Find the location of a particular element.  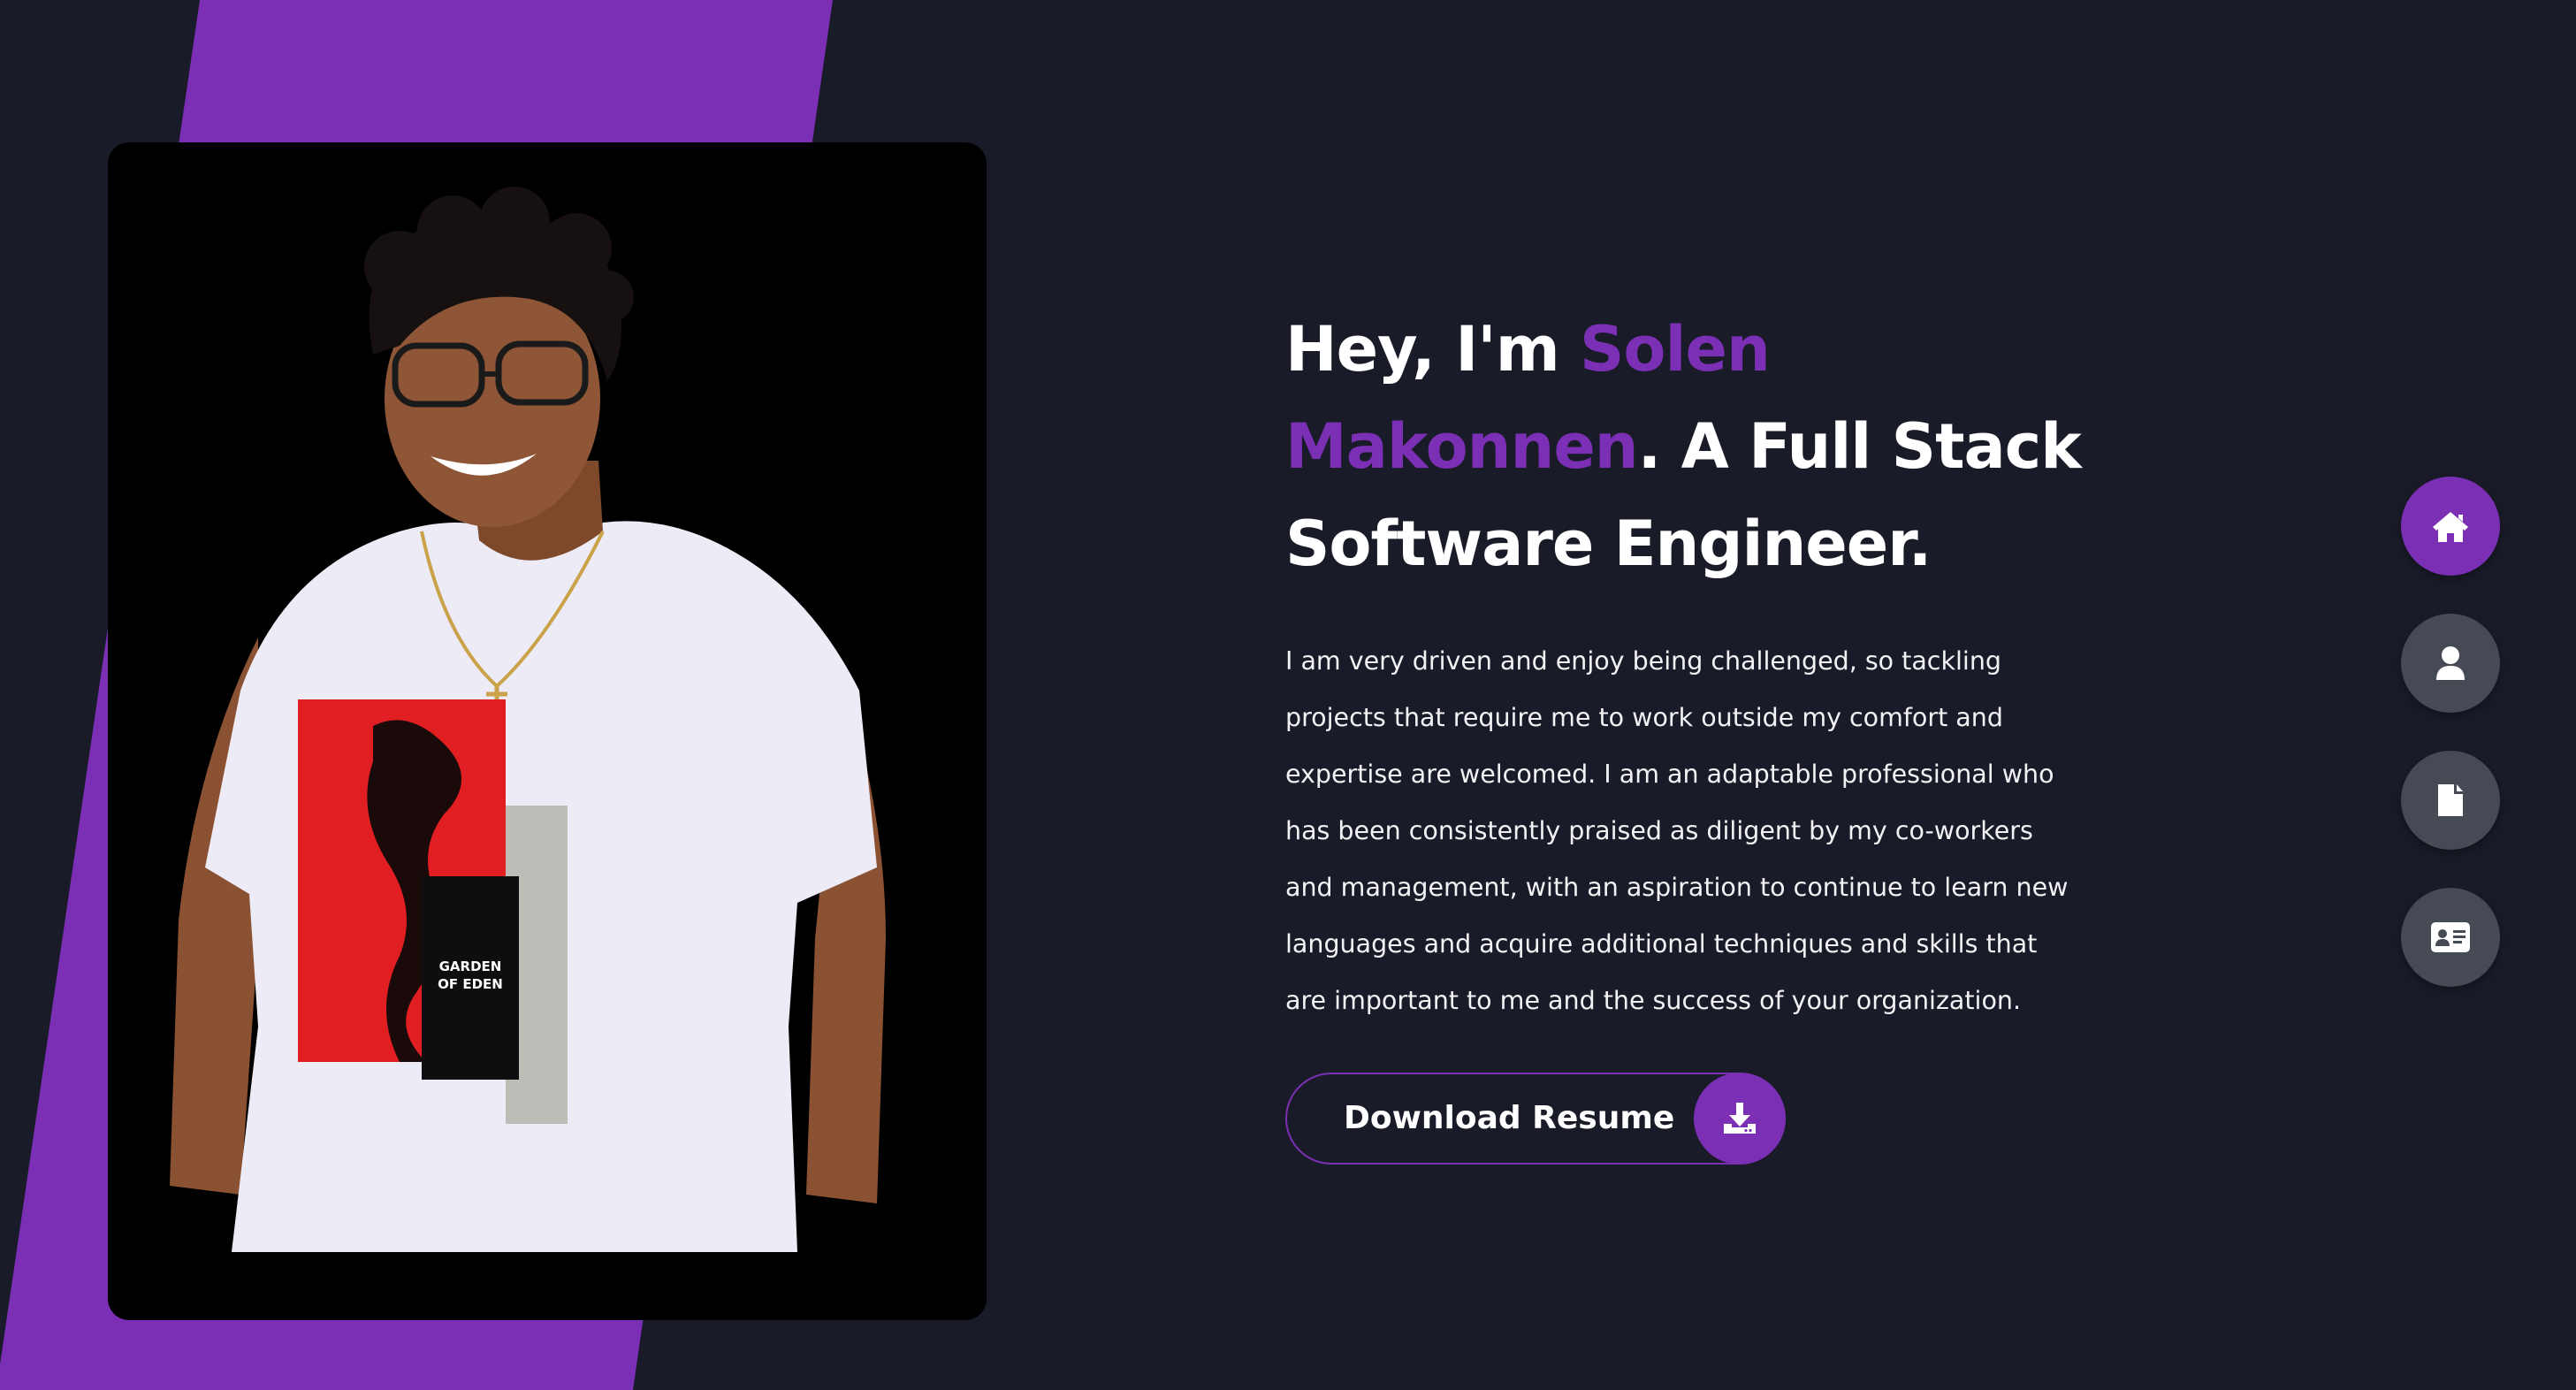

download-resume-button: Download Resume is located at coordinates (1535, 1119).